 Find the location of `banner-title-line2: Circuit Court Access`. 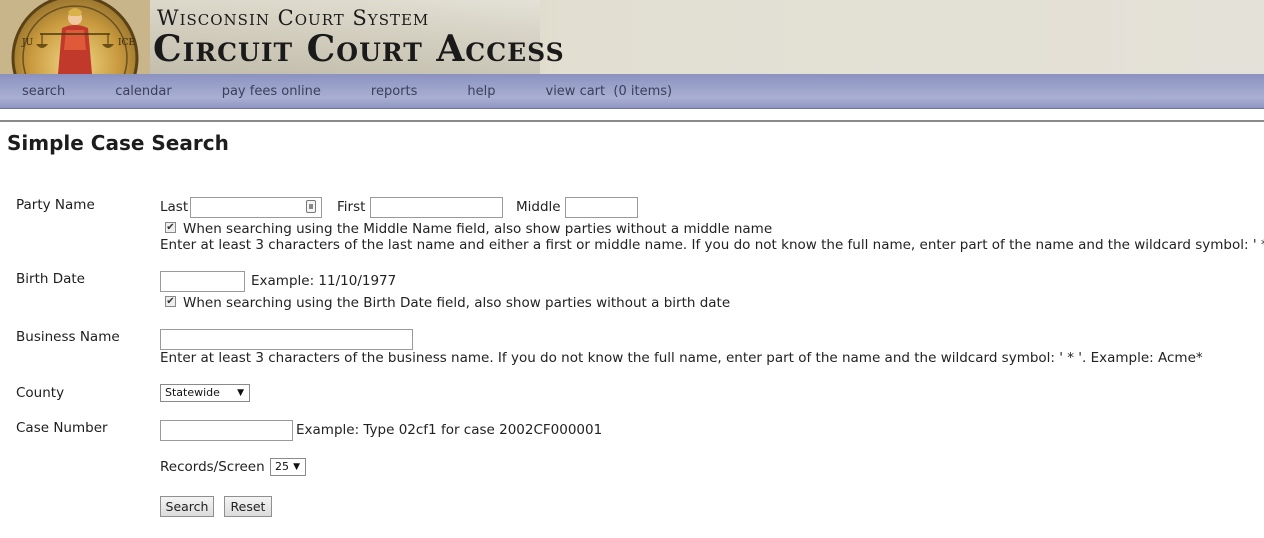

banner-title-line2: Circuit Court Access is located at coordinates (359, 49).